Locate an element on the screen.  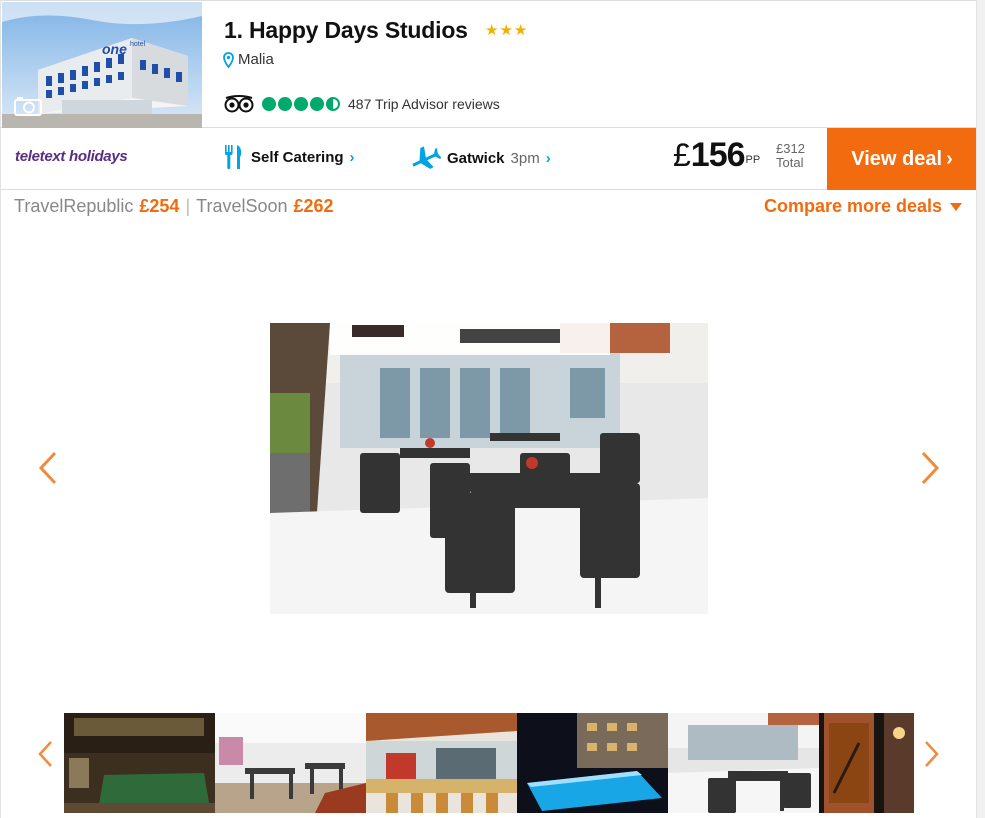
view-deal-button: View deal › is located at coordinates (902, 159).